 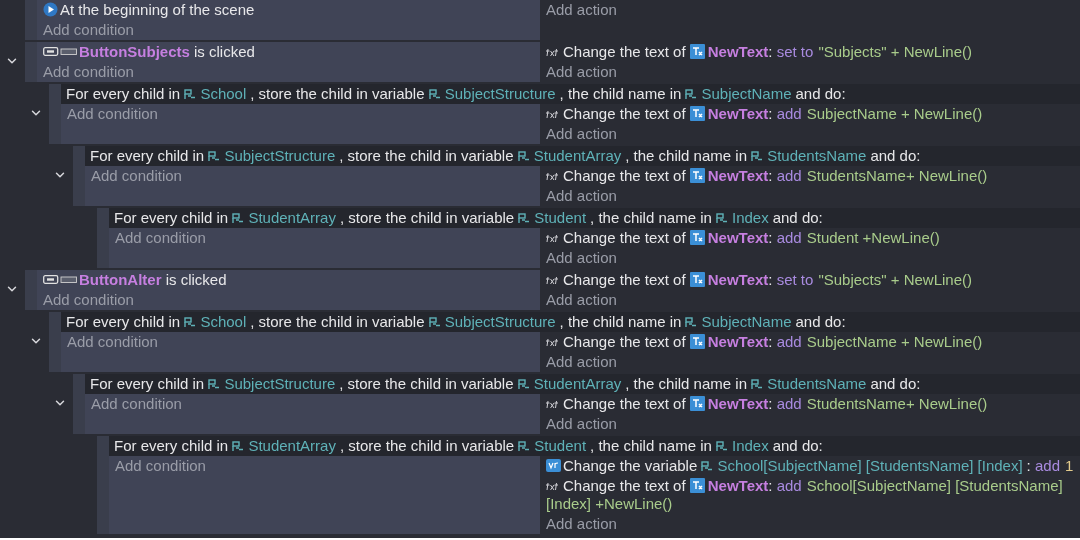 I want to click on variable-action-icon, so click(x=553, y=465).